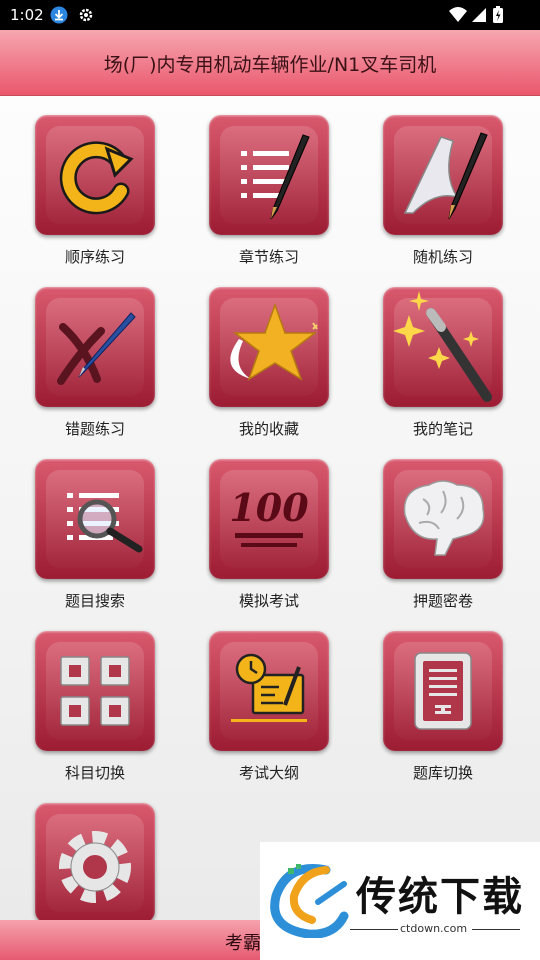 The height and width of the screenshot is (960, 540). What do you see at coordinates (444, 518) in the screenshot?
I see `brain-icon` at bounding box center [444, 518].